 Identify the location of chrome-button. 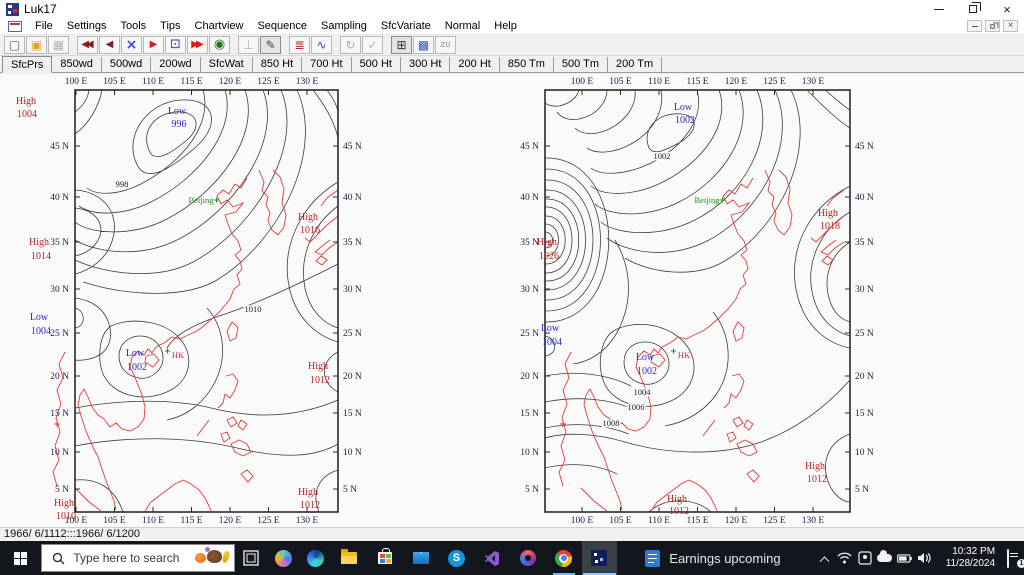
(564, 558).